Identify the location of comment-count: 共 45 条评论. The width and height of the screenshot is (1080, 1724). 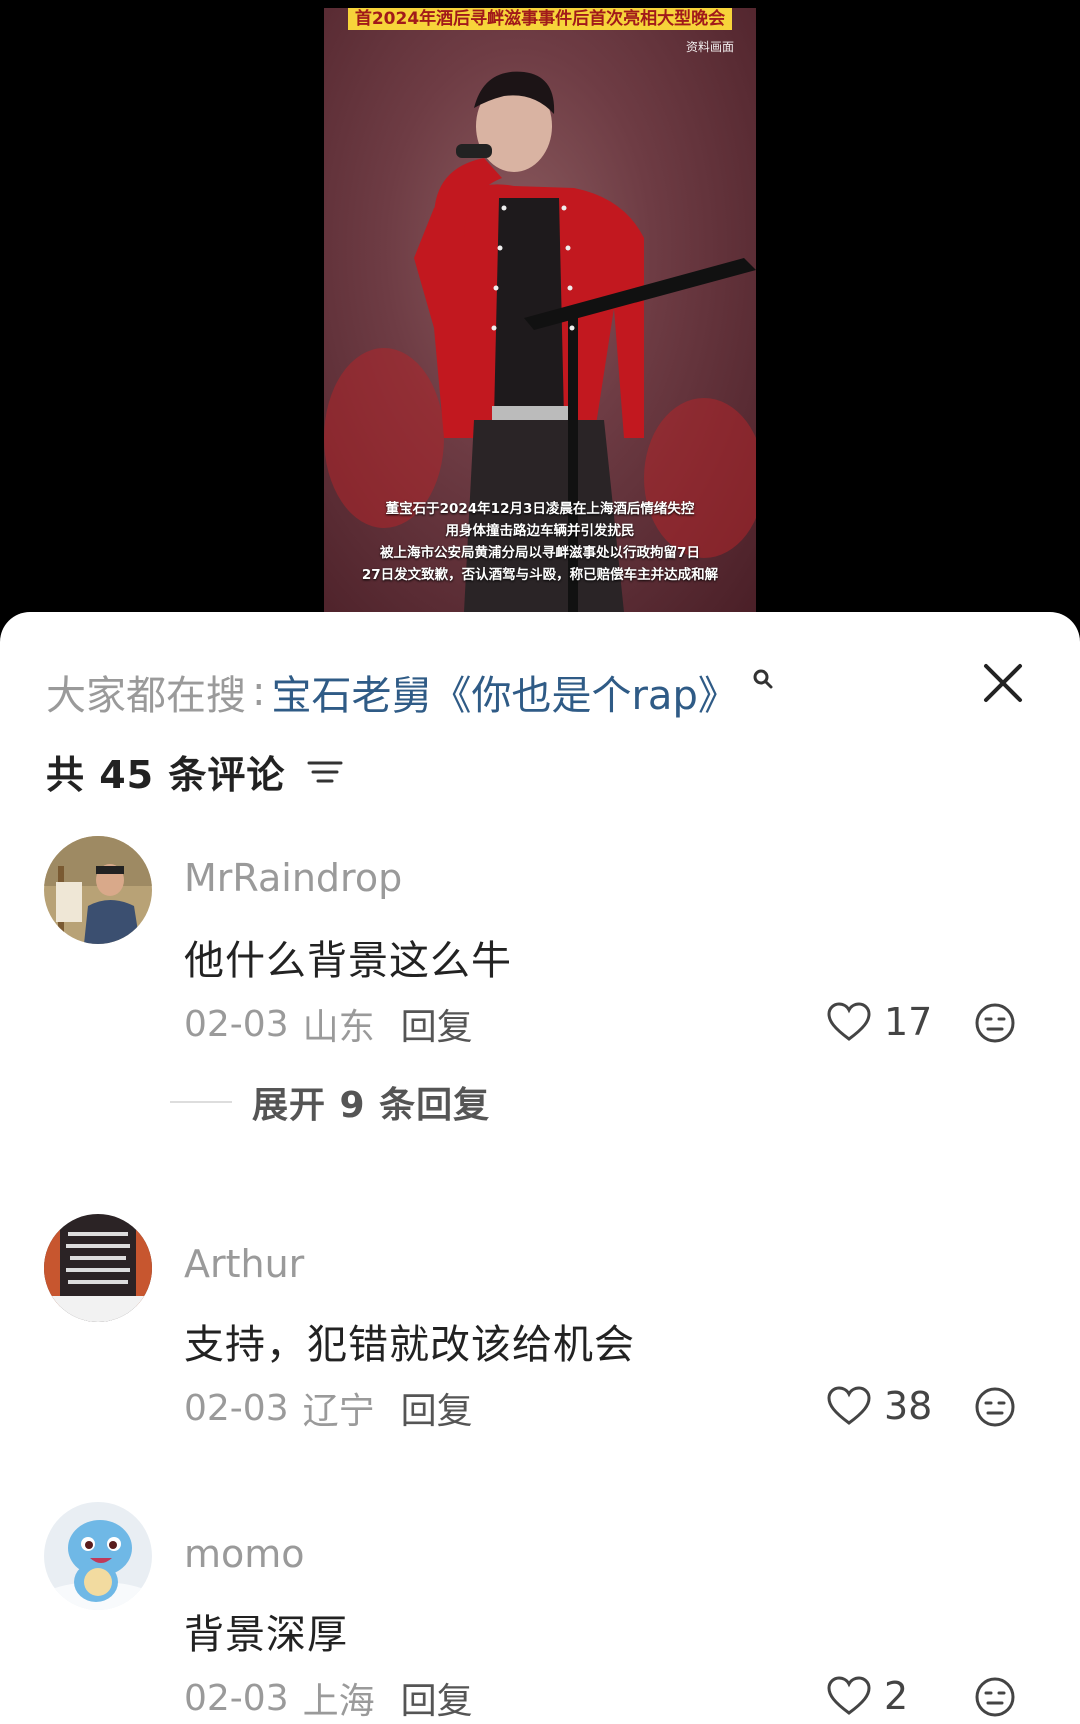
(166, 775).